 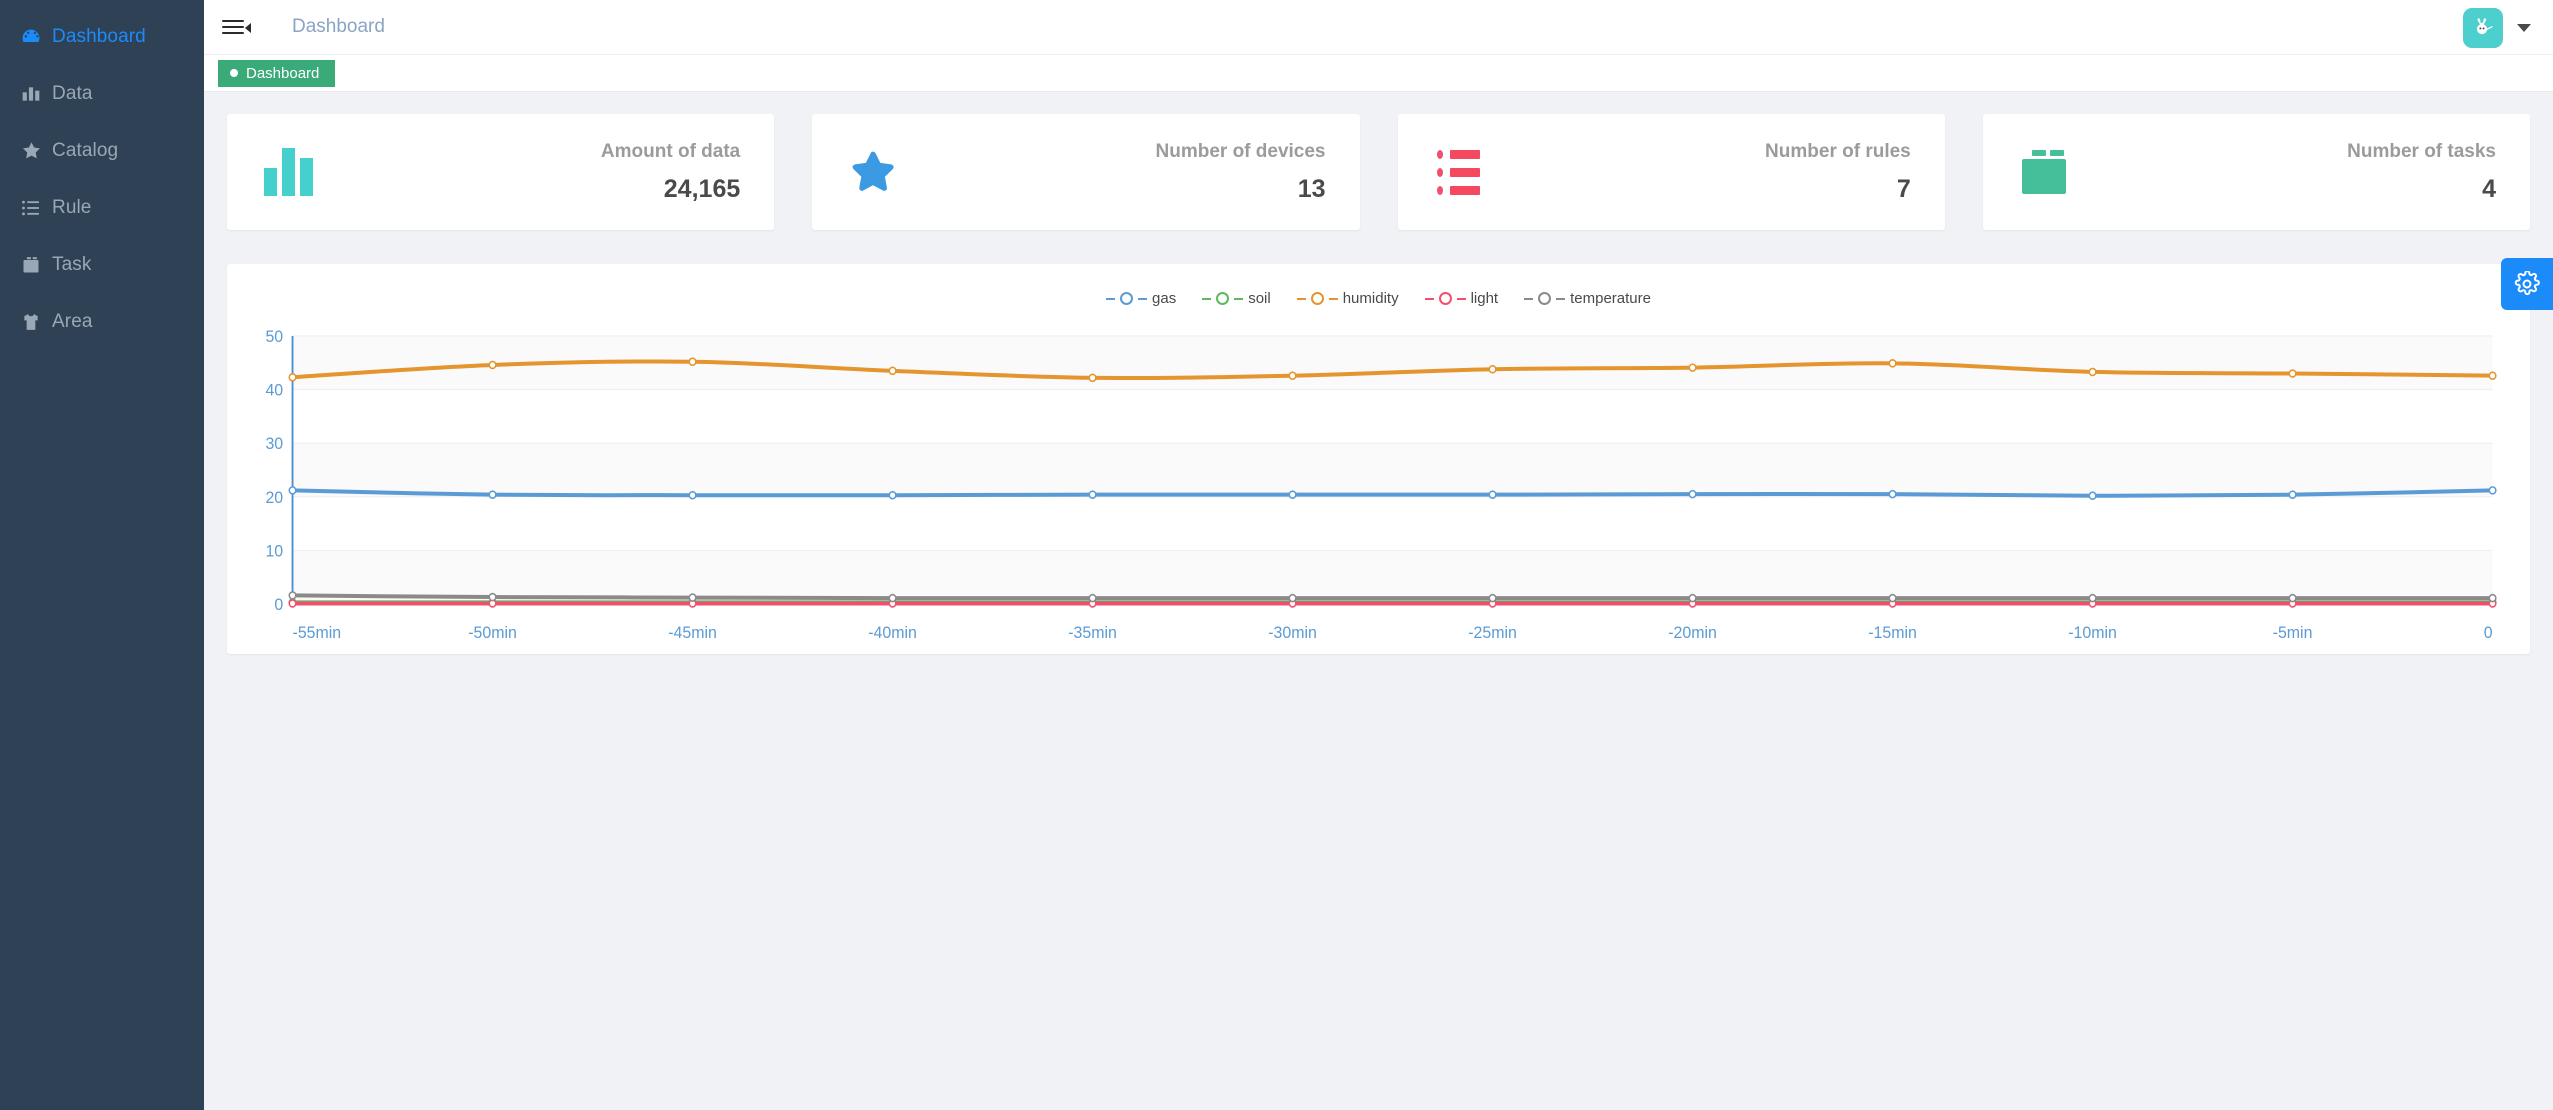 I want to click on sidebar-item-dashboard: Dashboard, so click(x=102, y=36).